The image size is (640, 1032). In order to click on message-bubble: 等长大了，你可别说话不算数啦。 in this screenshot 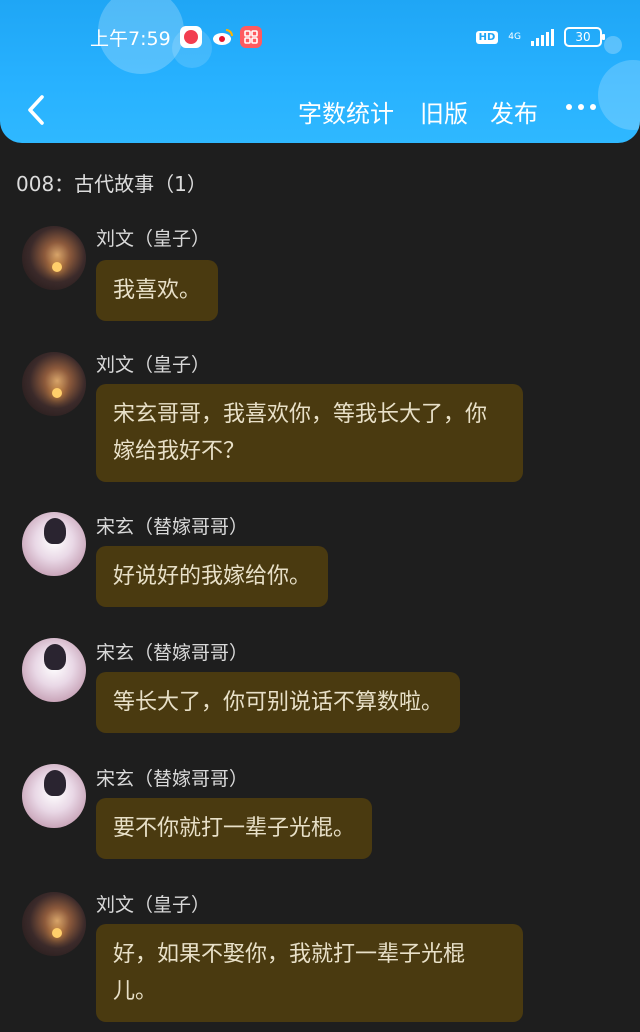, I will do `click(278, 702)`.